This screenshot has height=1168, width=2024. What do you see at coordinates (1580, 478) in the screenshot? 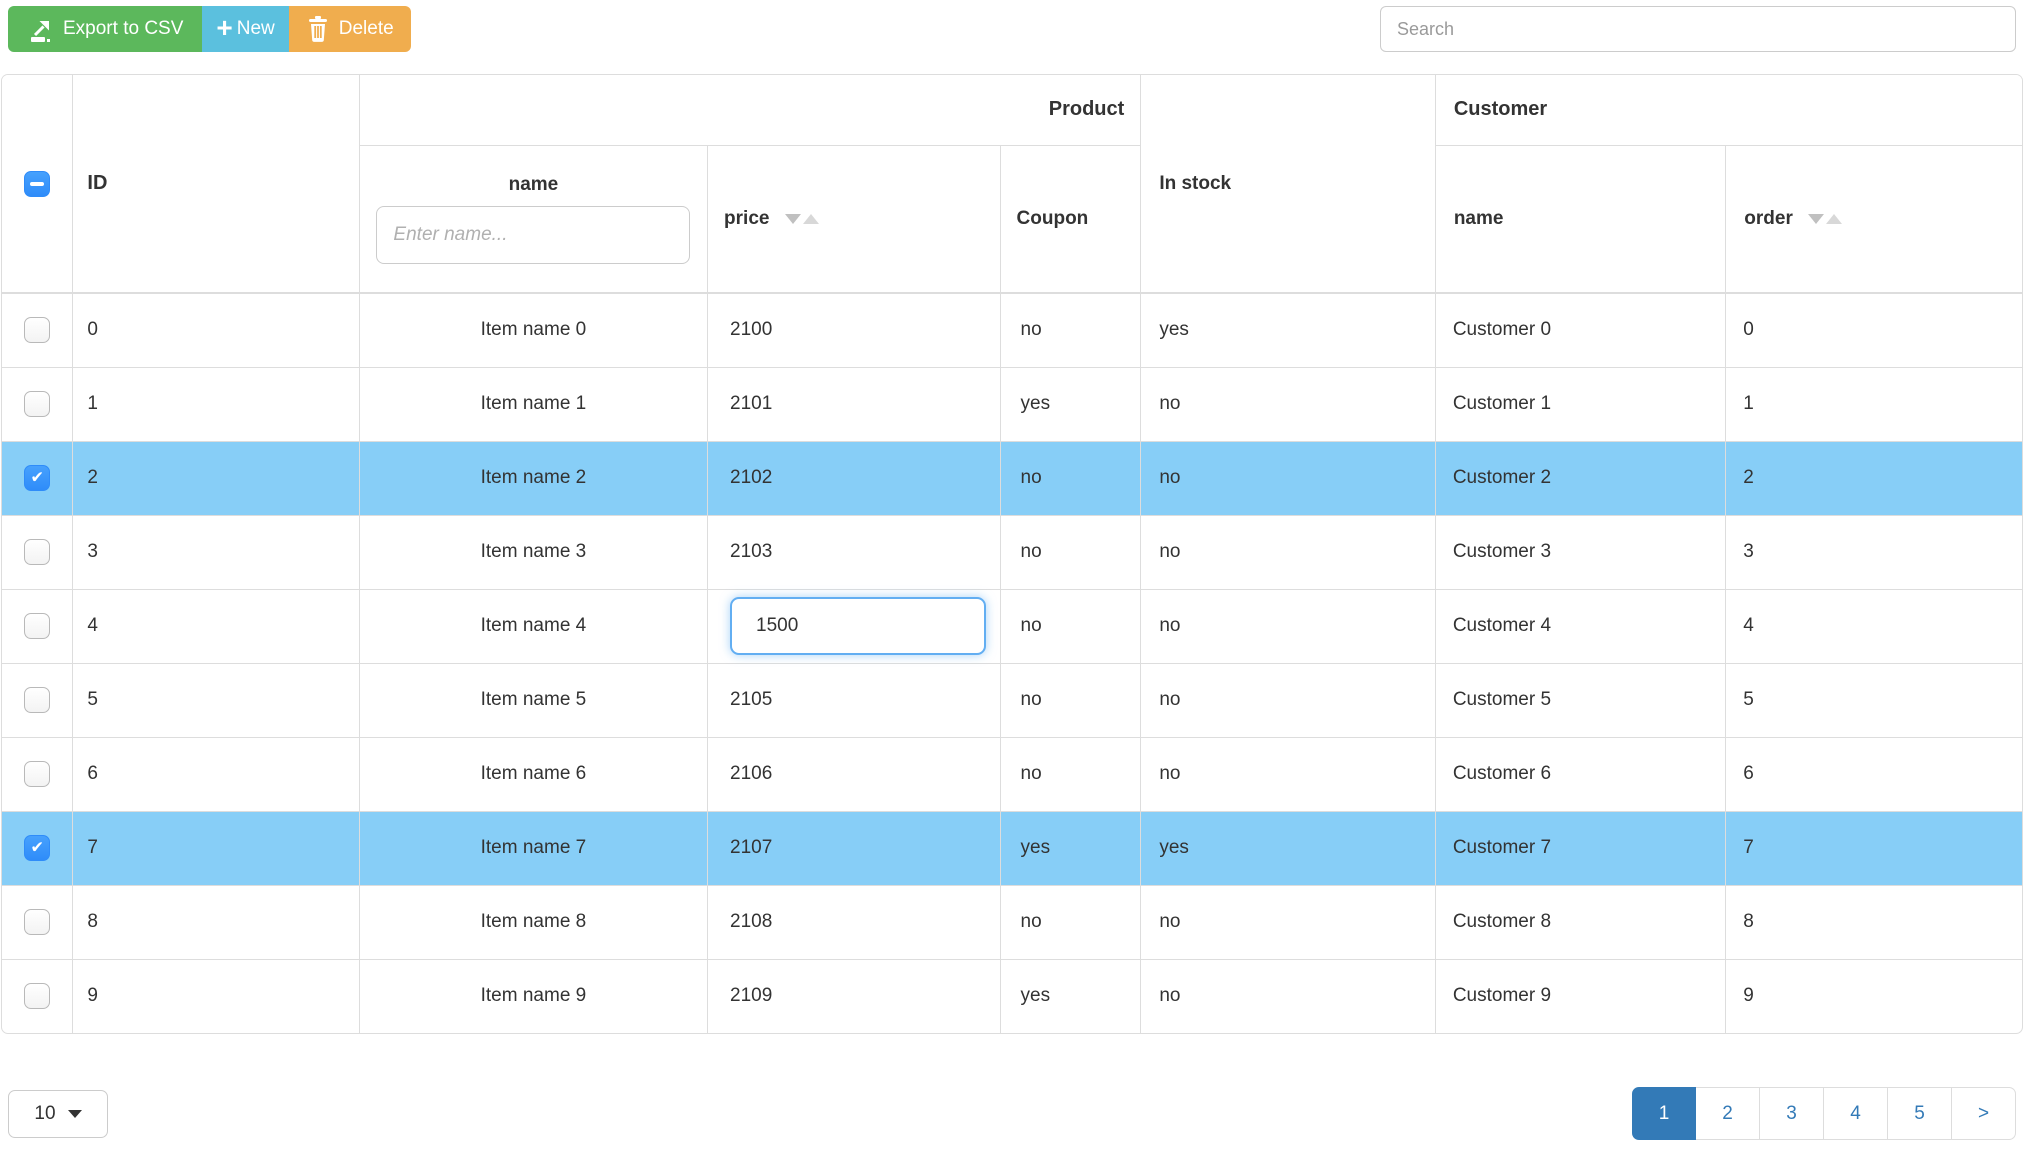
I see `cell-customer-name: Customer 2` at bounding box center [1580, 478].